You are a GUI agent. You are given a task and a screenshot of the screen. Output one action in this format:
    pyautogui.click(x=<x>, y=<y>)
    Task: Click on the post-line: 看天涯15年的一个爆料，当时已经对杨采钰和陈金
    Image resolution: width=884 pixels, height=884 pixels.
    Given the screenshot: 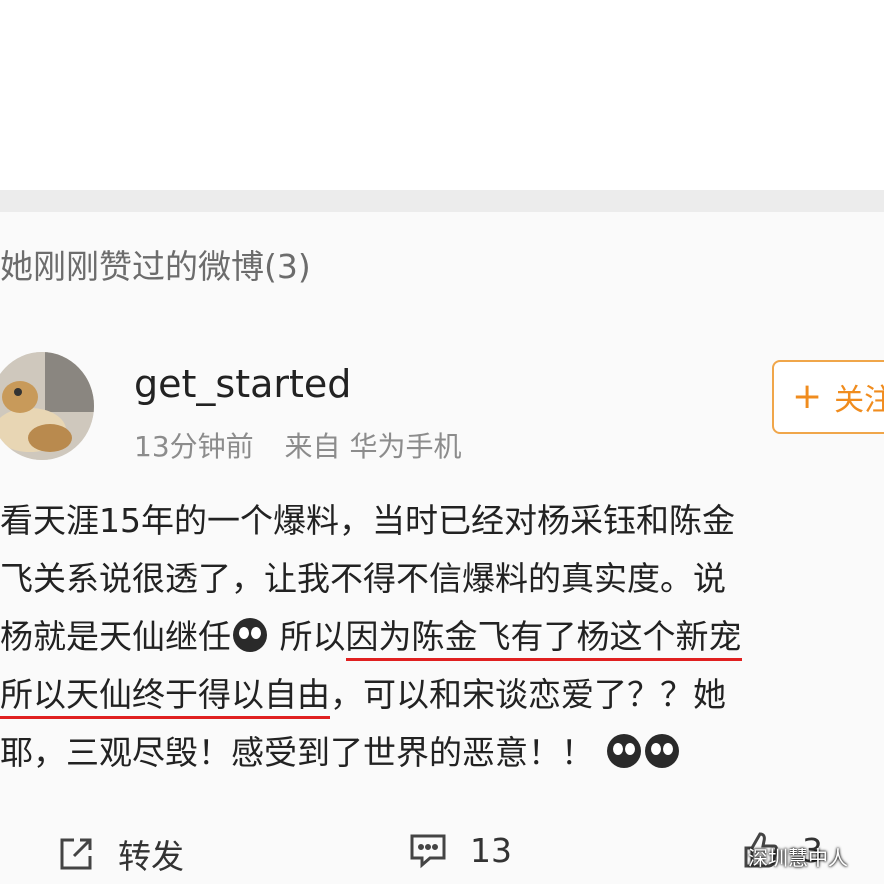 What is the action you would take?
    pyautogui.click(x=367, y=520)
    